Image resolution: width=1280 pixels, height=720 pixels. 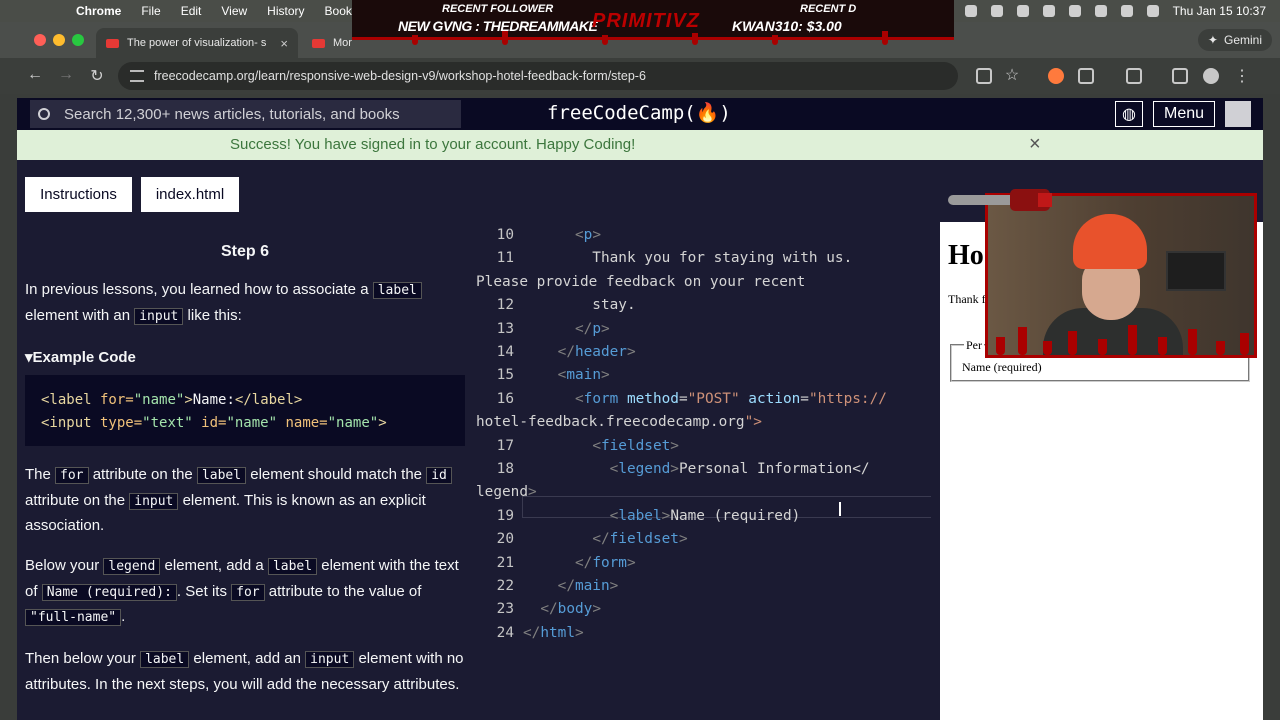 What do you see at coordinates (579, 563) in the screenshot?
I see `code-line: </form>` at bounding box center [579, 563].